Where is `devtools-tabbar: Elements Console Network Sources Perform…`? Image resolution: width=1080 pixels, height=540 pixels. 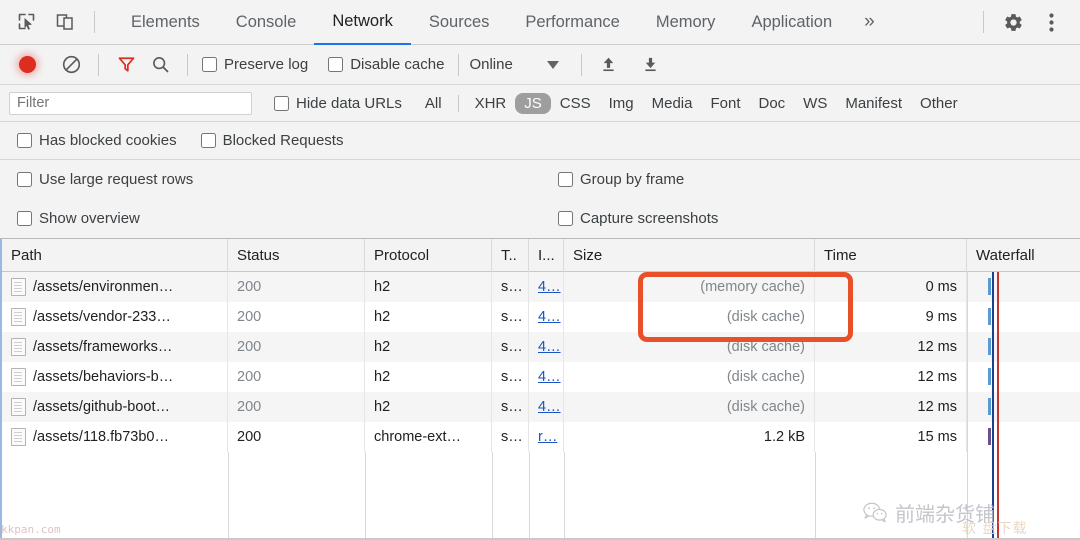 devtools-tabbar: Elements Console Network Sources Perform… is located at coordinates (540, 22).